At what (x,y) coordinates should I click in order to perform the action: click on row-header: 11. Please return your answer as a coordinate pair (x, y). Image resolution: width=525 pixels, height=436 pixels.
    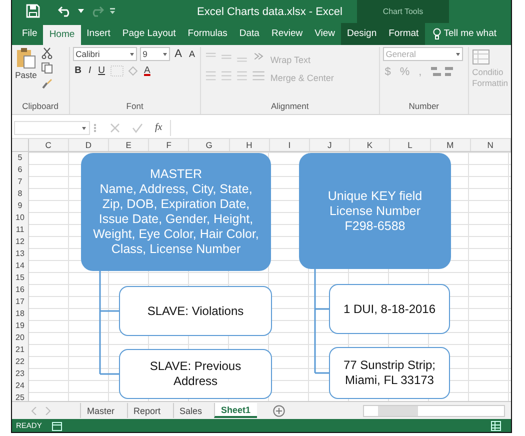
    Looking at the image, I should click on (20, 230).